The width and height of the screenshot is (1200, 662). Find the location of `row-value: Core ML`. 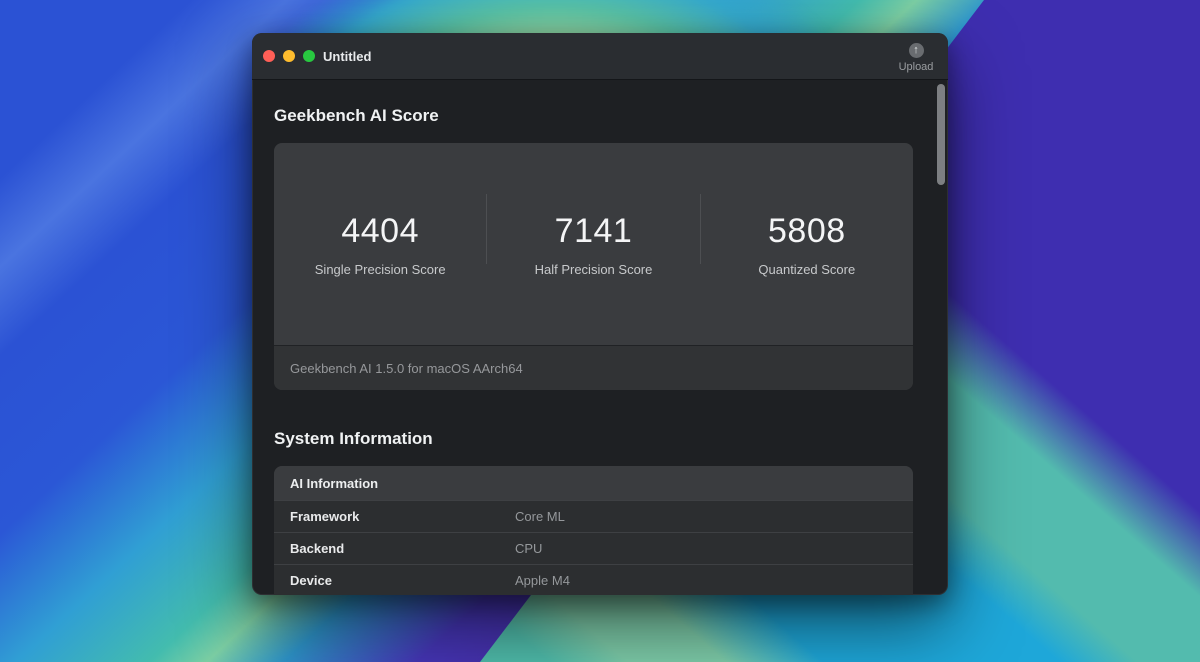

row-value: Core ML is located at coordinates (540, 516).